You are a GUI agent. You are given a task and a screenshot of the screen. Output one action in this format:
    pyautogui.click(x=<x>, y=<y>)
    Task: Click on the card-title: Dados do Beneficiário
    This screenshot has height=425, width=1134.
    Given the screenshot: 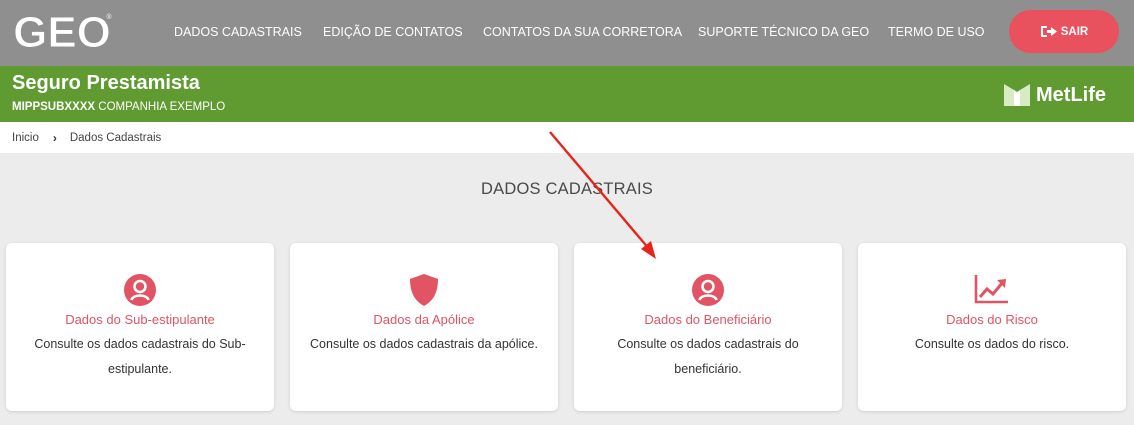 What is the action you would take?
    pyautogui.click(x=708, y=319)
    